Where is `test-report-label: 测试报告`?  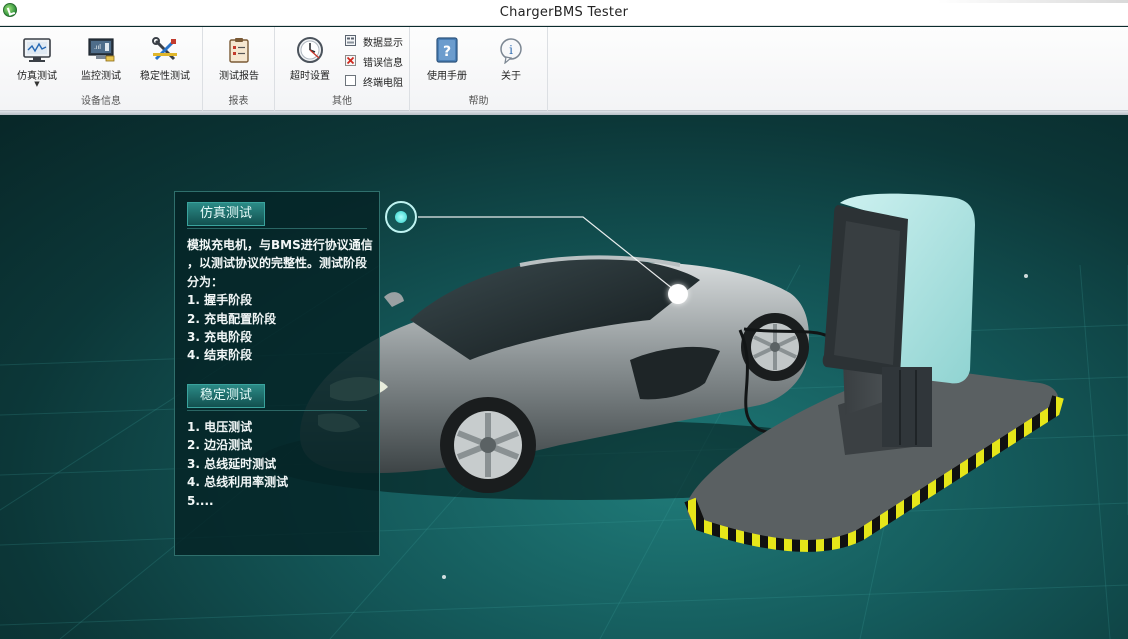
test-report-label: 测试报告 is located at coordinates (239, 76).